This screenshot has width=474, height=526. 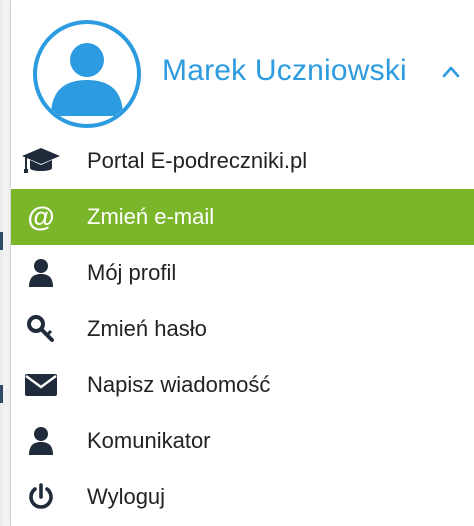 I want to click on key-icon, so click(x=41, y=329).